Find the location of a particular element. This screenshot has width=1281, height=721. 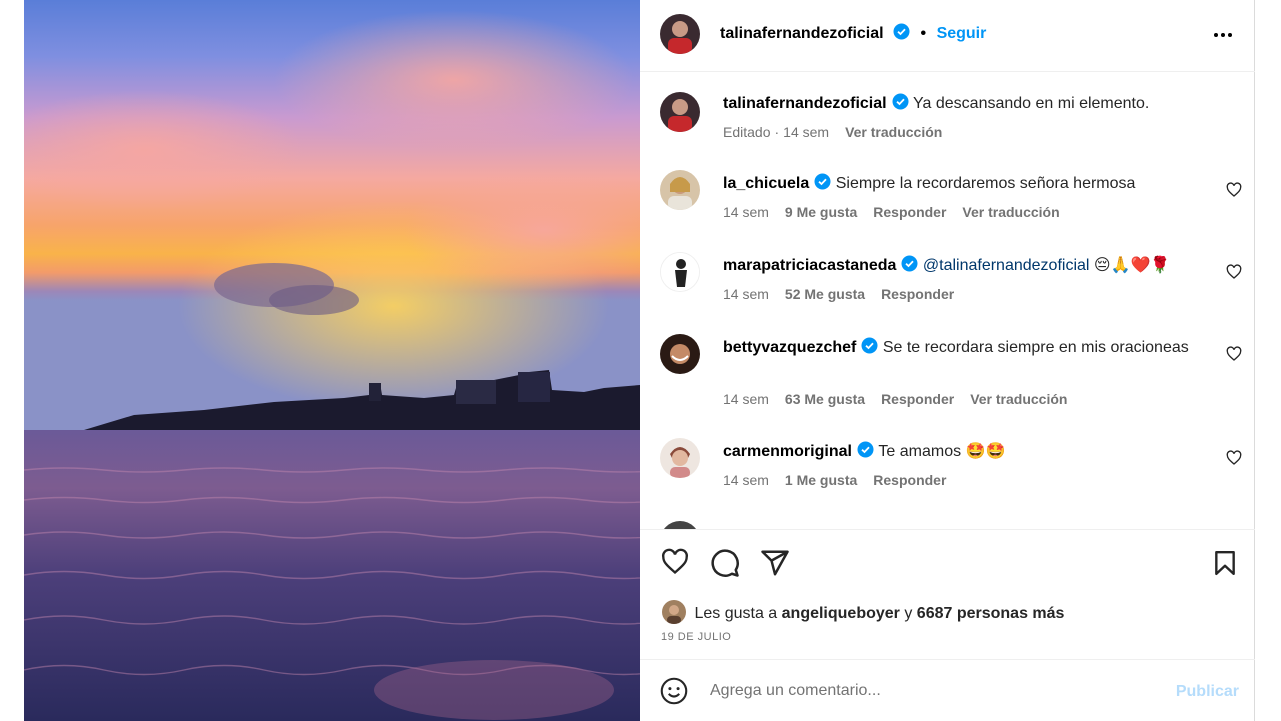

post-header: talinafernandezoficial • Seguir is located at coordinates (947, 36).